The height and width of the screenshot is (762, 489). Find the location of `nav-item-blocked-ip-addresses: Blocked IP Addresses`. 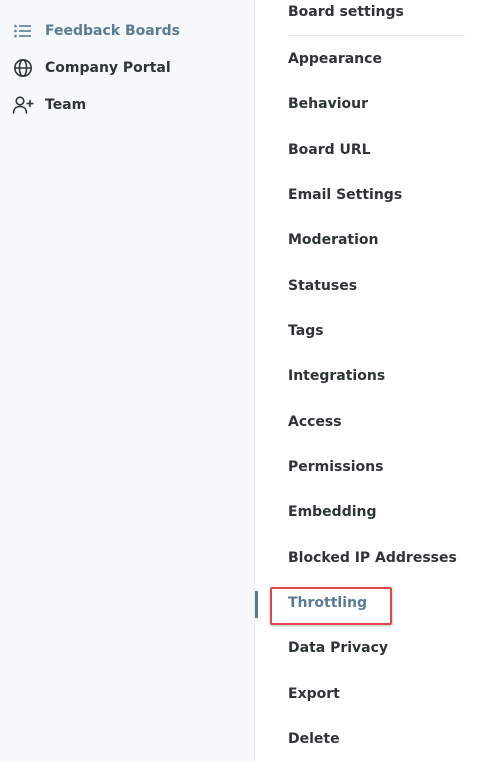

nav-item-blocked-ip-addresses: Blocked IP Addresses is located at coordinates (372, 558).